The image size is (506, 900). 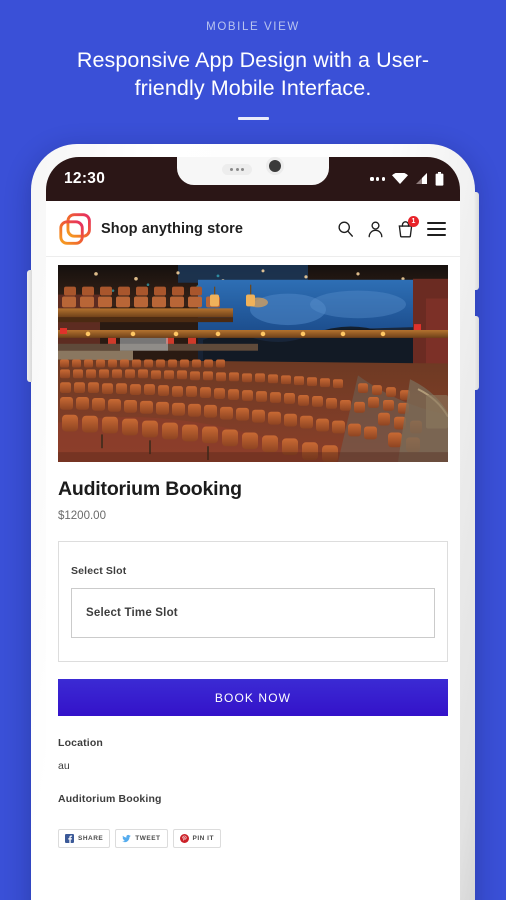 What do you see at coordinates (413, 221) in the screenshot?
I see `cart-badge: 1` at bounding box center [413, 221].